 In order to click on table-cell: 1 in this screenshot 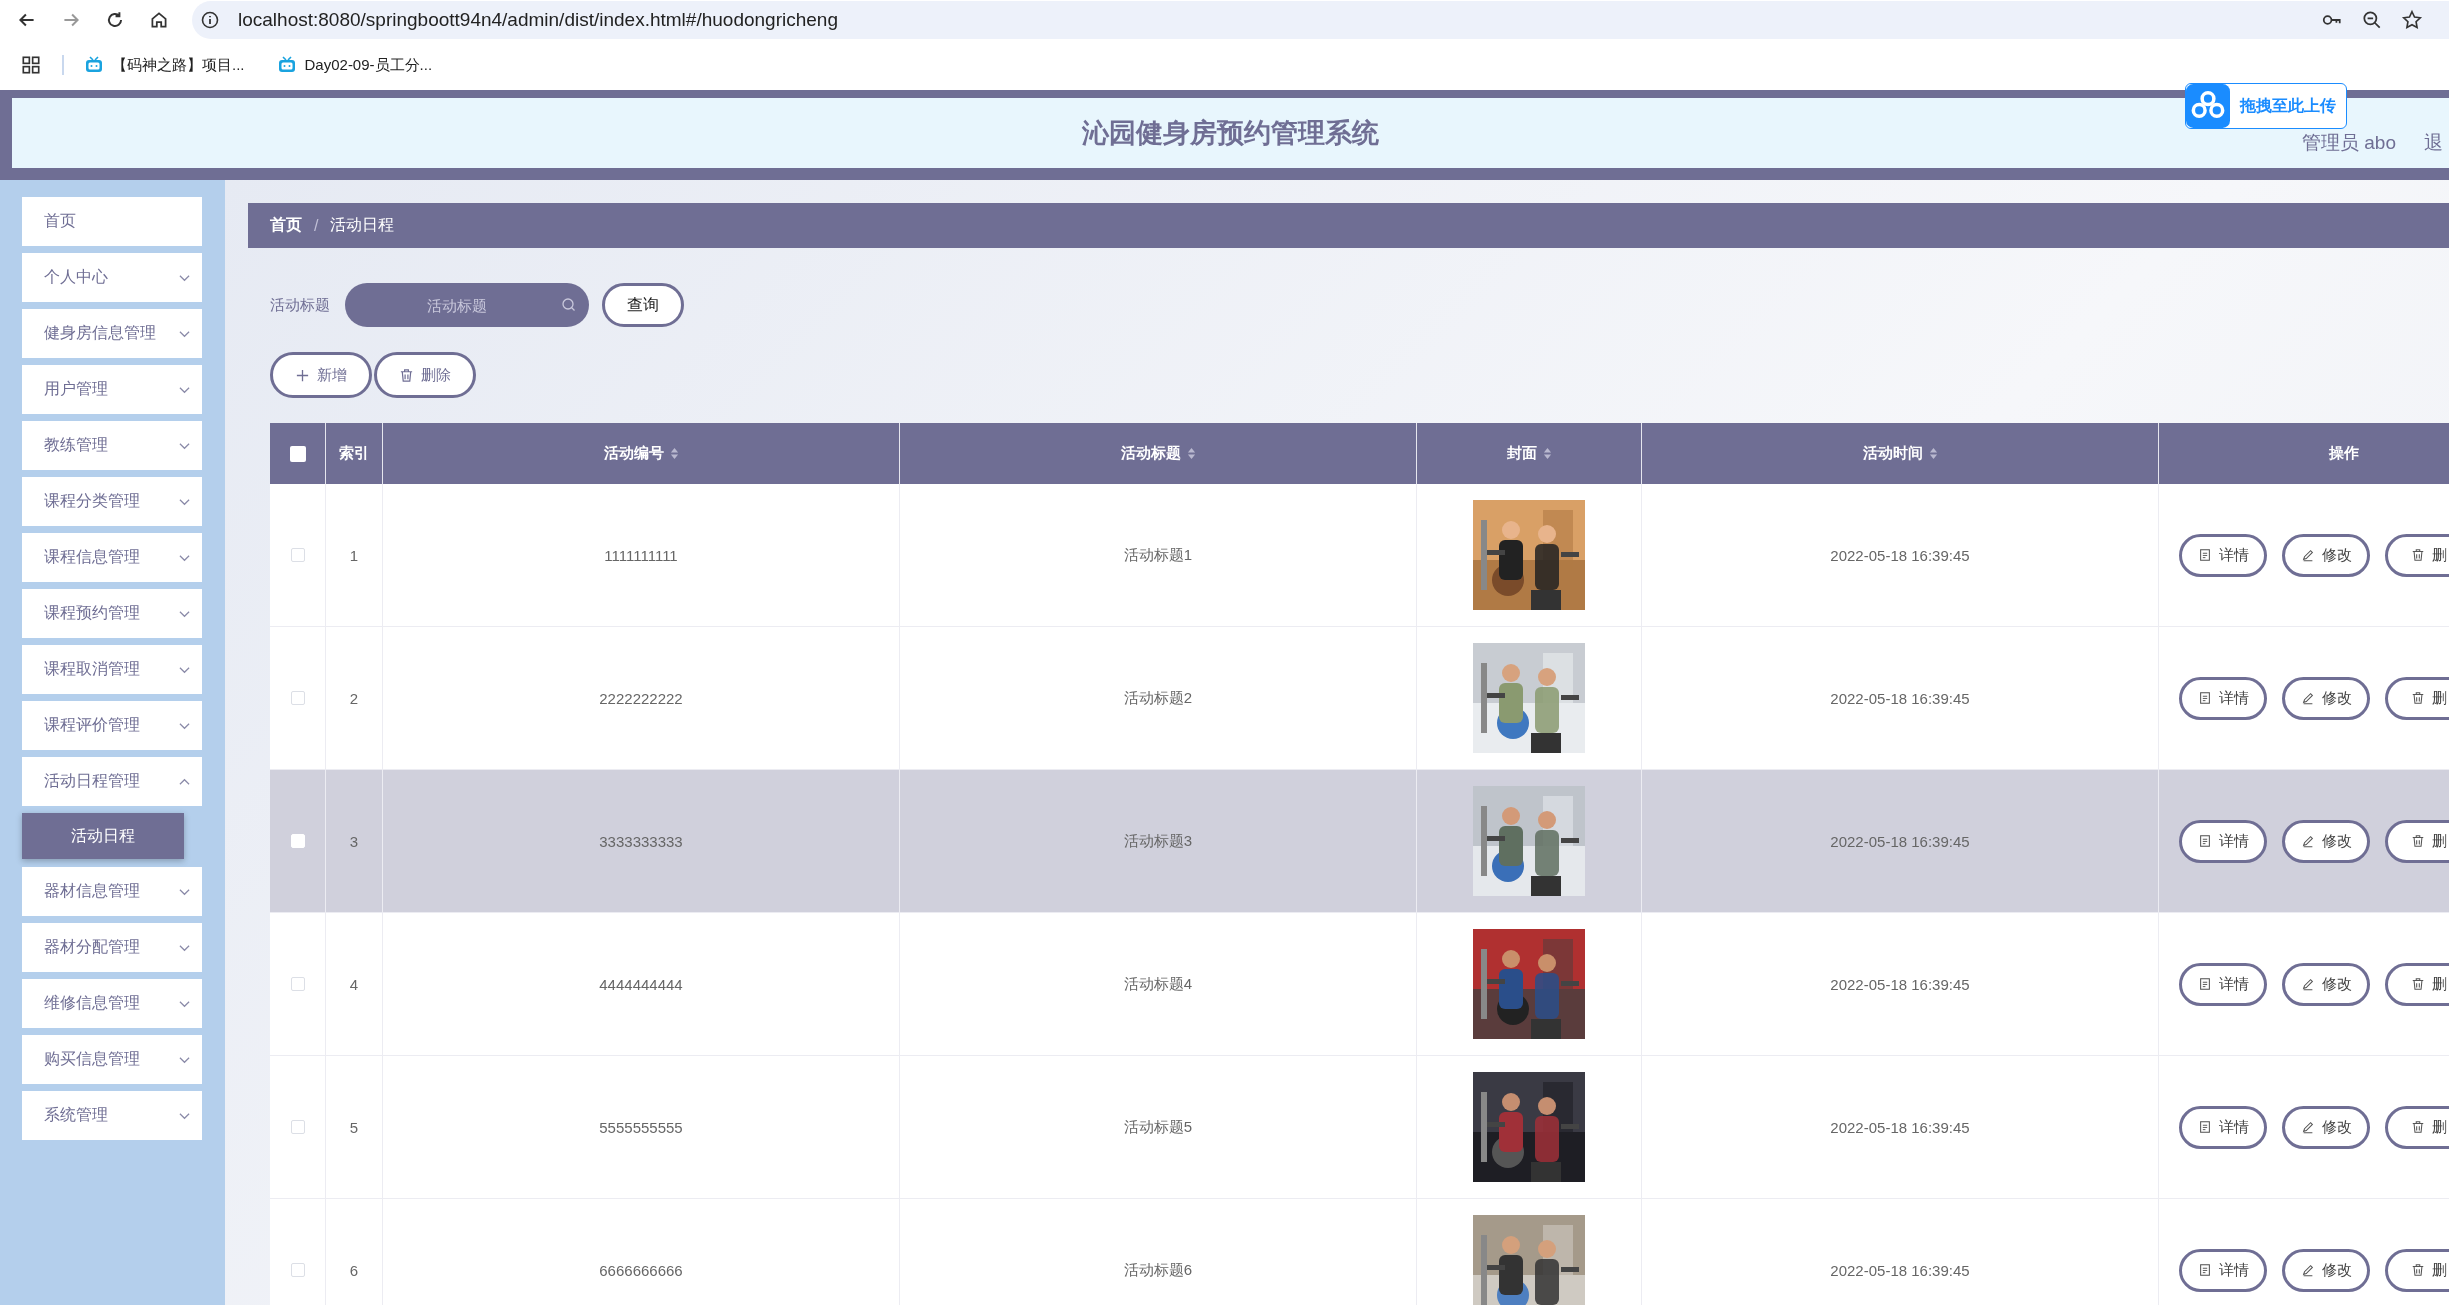, I will do `click(354, 555)`.